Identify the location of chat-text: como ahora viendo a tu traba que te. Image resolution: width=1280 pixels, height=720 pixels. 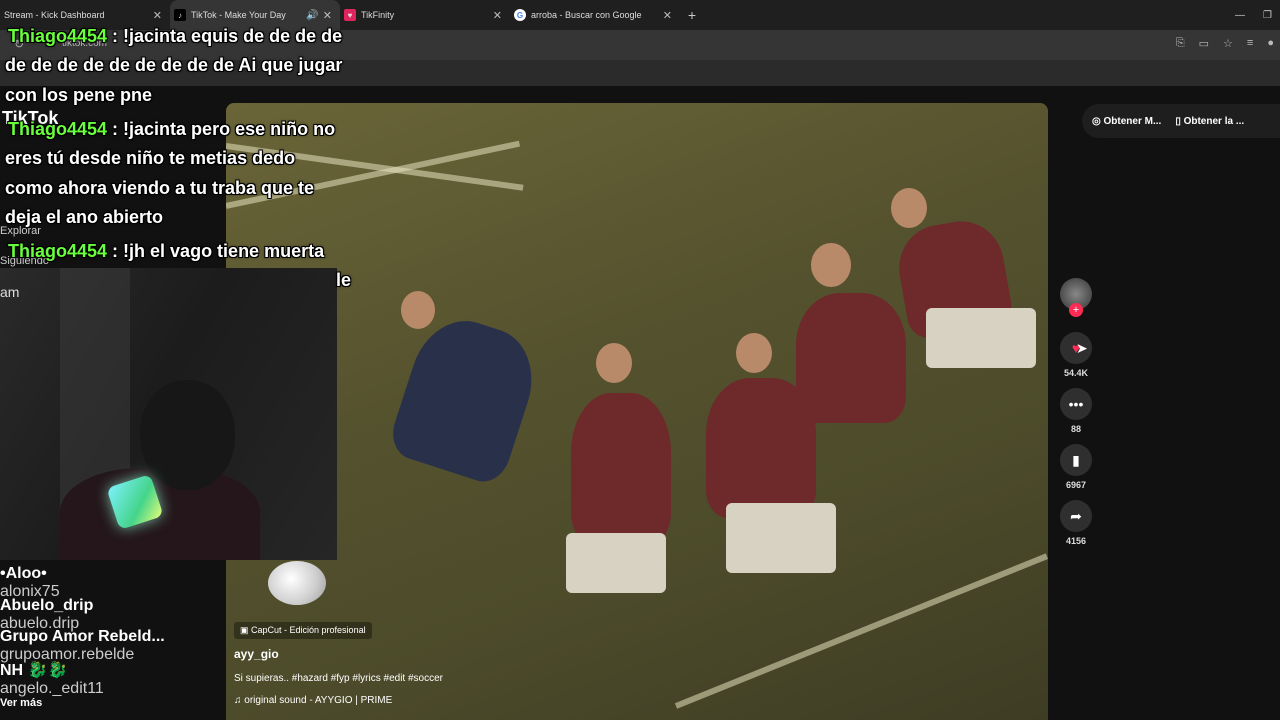
(160, 188).